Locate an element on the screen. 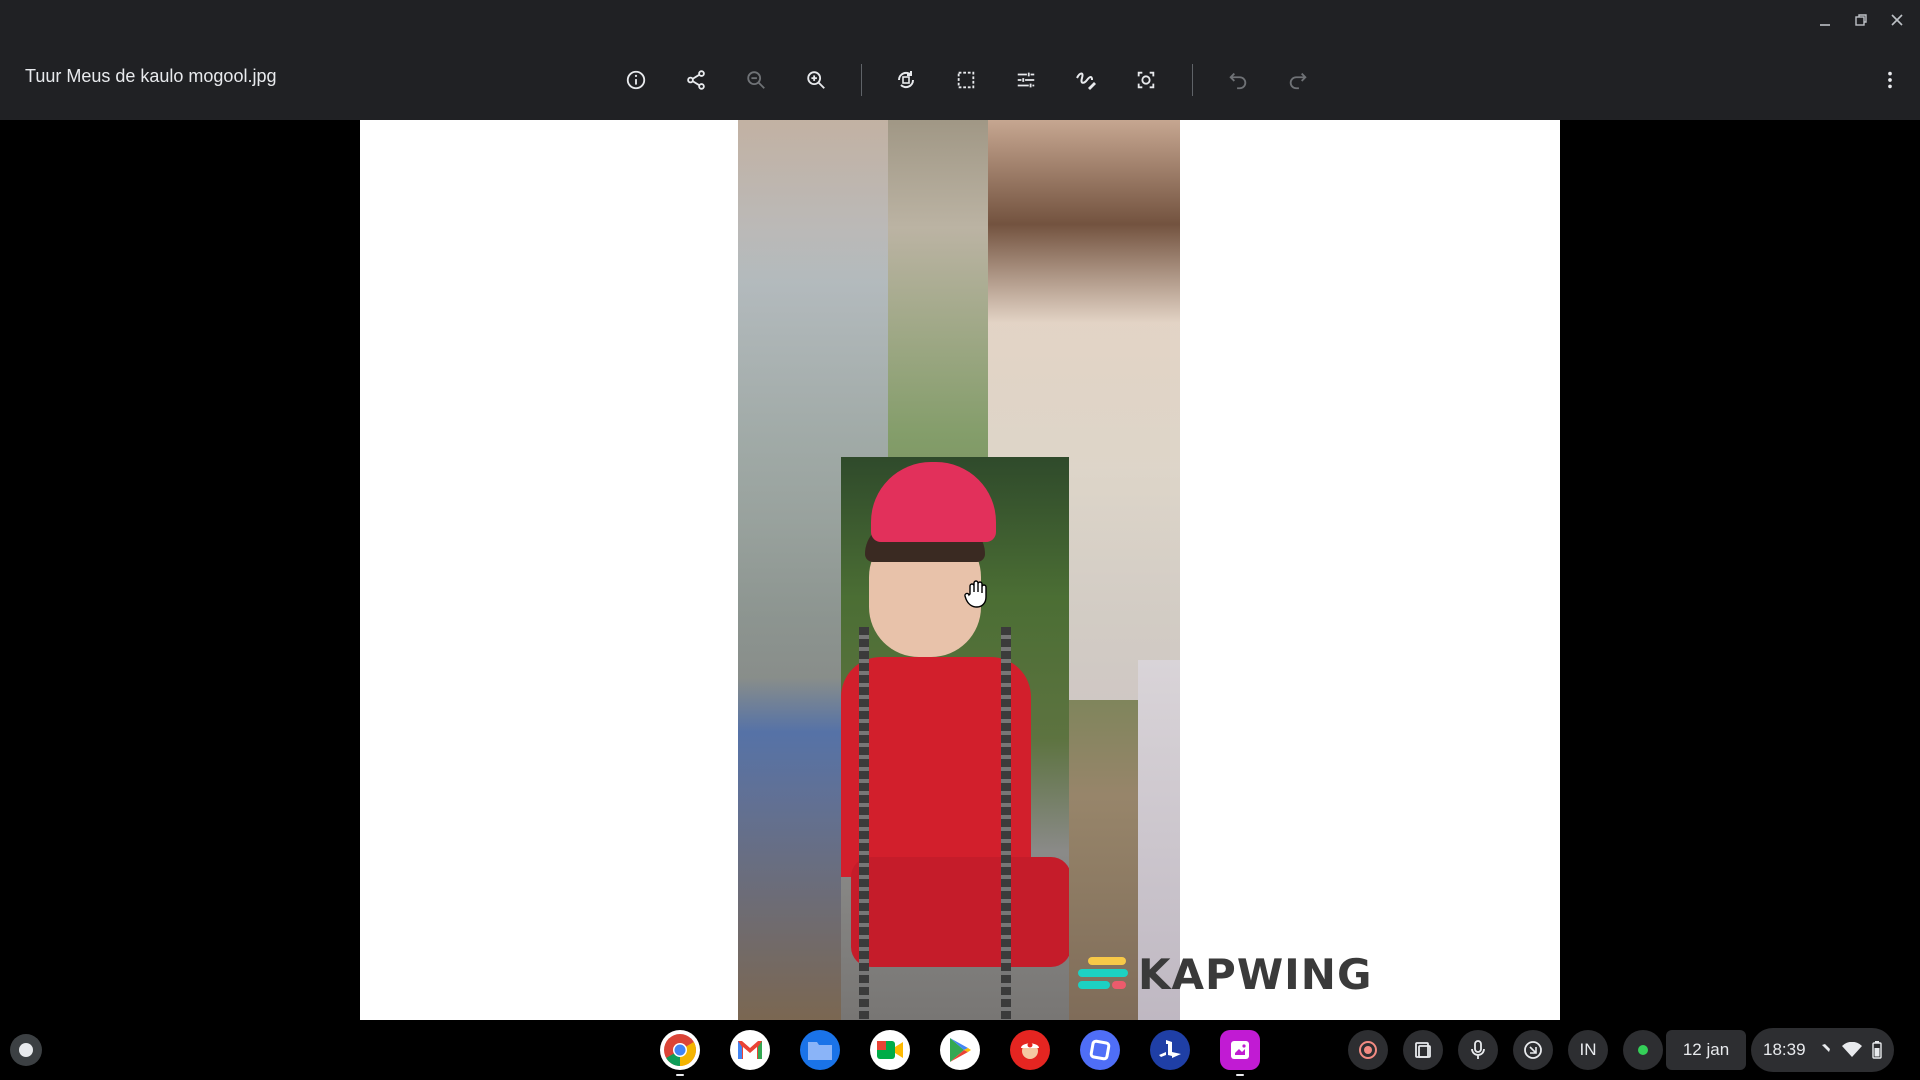  adjust-button is located at coordinates (1026, 80).